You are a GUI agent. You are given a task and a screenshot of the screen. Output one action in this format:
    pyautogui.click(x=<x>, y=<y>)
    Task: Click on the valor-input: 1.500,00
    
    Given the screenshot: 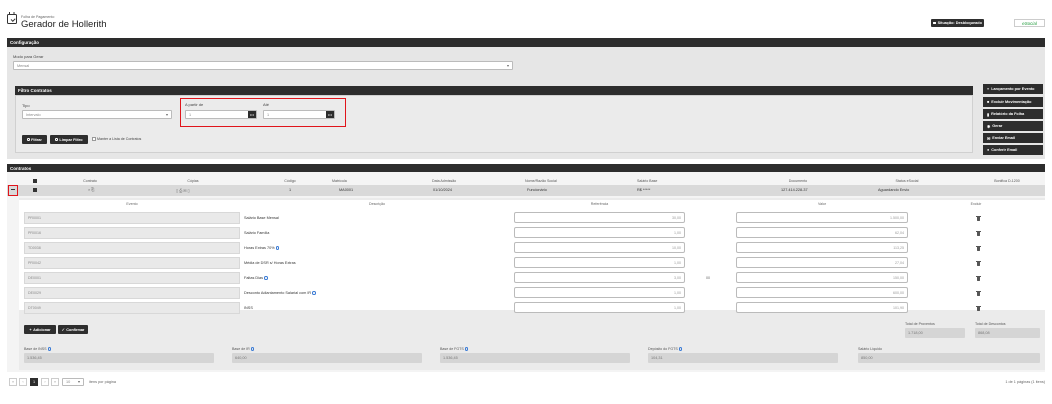 What is the action you would take?
    pyautogui.click(x=822, y=217)
    